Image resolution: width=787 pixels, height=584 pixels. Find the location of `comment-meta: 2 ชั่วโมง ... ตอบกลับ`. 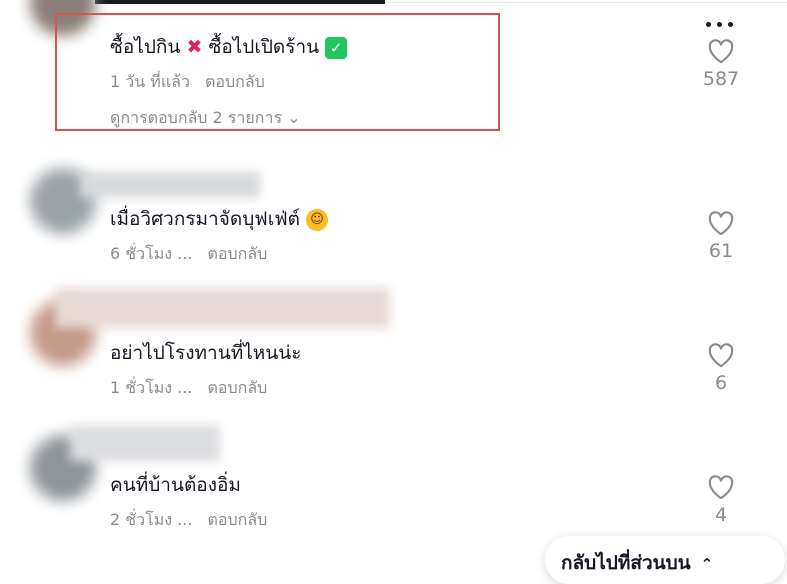

comment-meta: 2 ชั่วโมง ... ตอบกลับ is located at coordinates (188, 520).